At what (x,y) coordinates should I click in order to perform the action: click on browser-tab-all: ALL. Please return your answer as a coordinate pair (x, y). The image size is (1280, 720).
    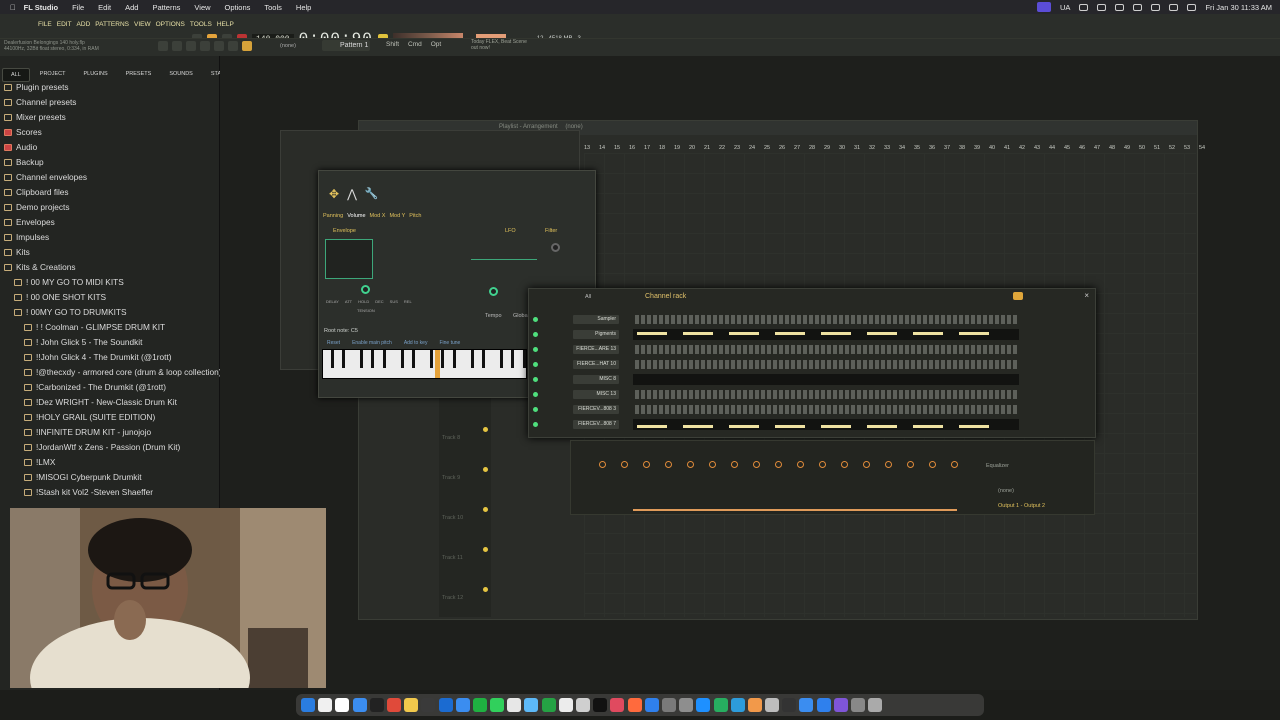
    Looking at the image, I should click on (16, 75).